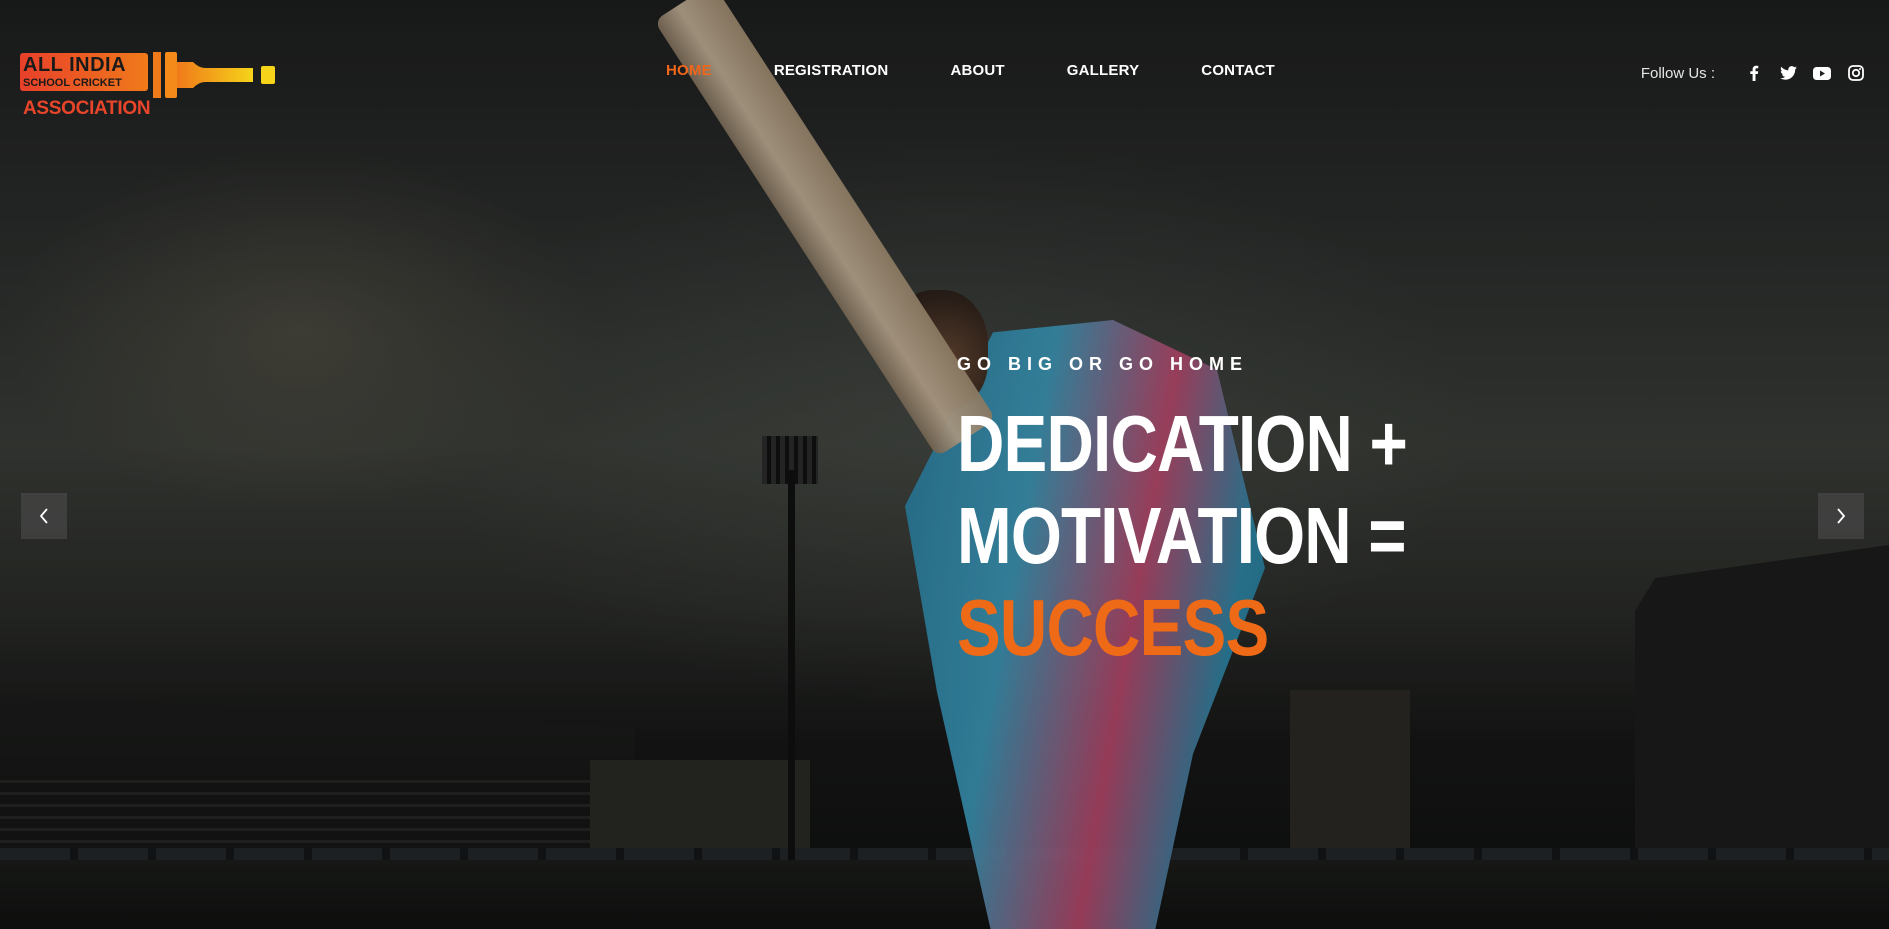 The image size is (1889, 929). What do you see at coordinates (689, 72) in the screenshot?
I see `nav-item-home: HOME` at bounding box center [689, 72].